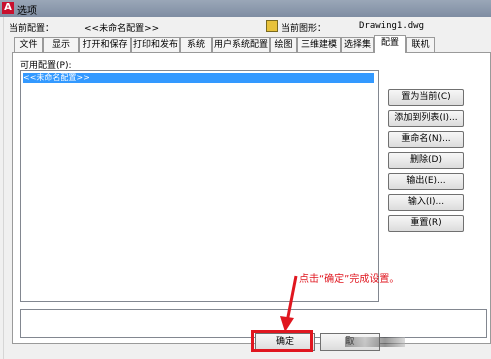 Image resolution: width=491 pixels, height=359 pixels. I want to click on tab-3d-modeling: 三维建模, so click(319, 44).